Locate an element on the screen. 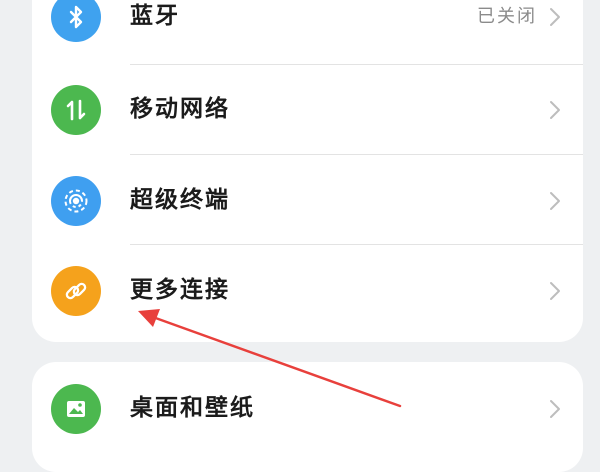 The image size is (600, 472). bluetooth-status: 已关闭 is located at coordinates (507, 16).